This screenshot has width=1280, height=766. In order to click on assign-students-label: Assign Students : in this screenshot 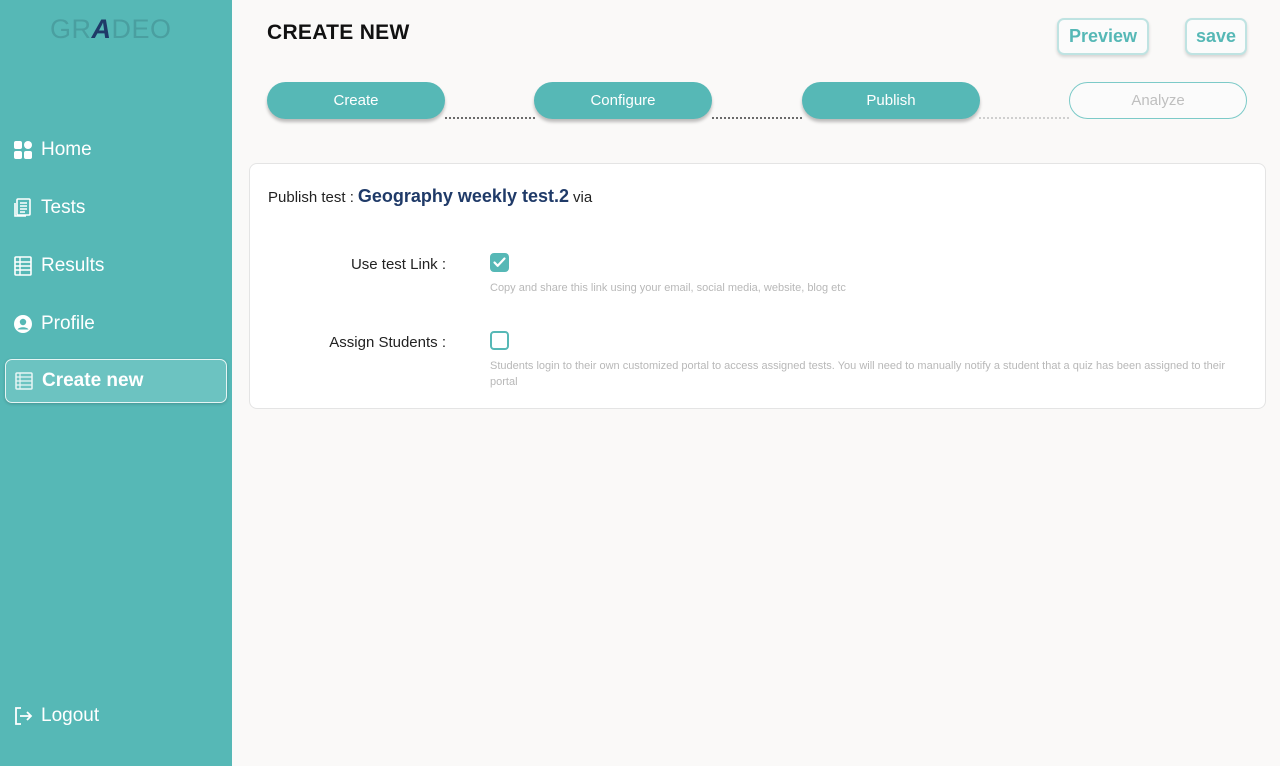, I will do `click(387, 342)`.